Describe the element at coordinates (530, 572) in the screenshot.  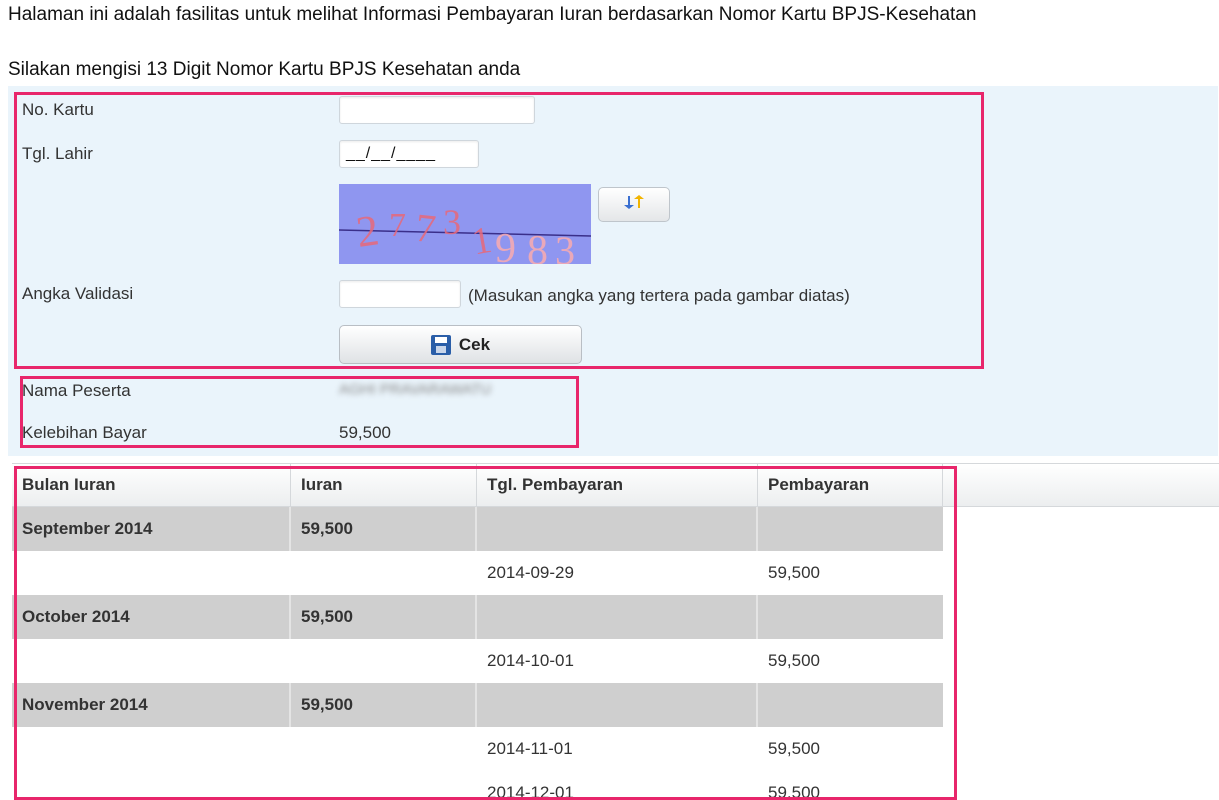
I see `cell-tgl: 2014-09-29` at that location.